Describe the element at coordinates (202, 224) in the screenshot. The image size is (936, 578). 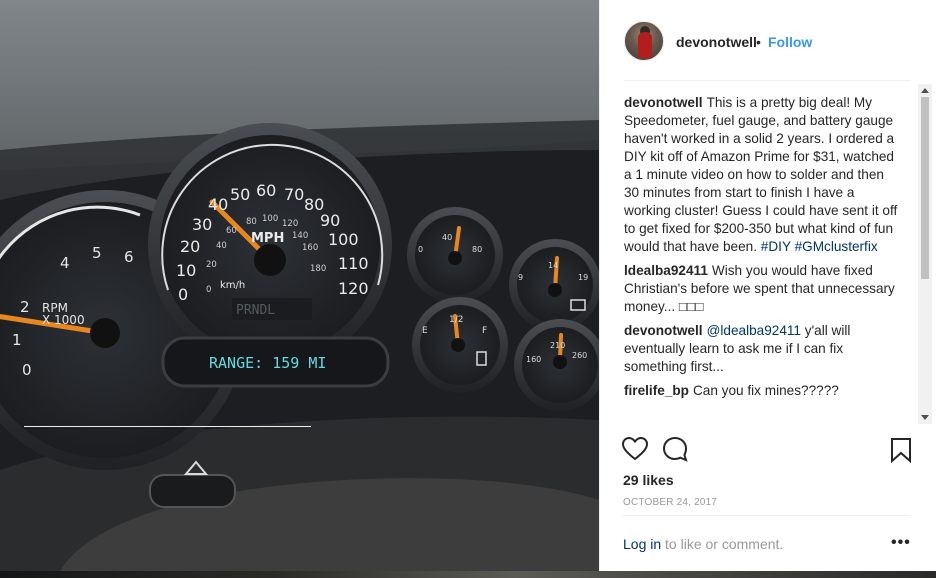
I see `mph-30: 30` at that location.